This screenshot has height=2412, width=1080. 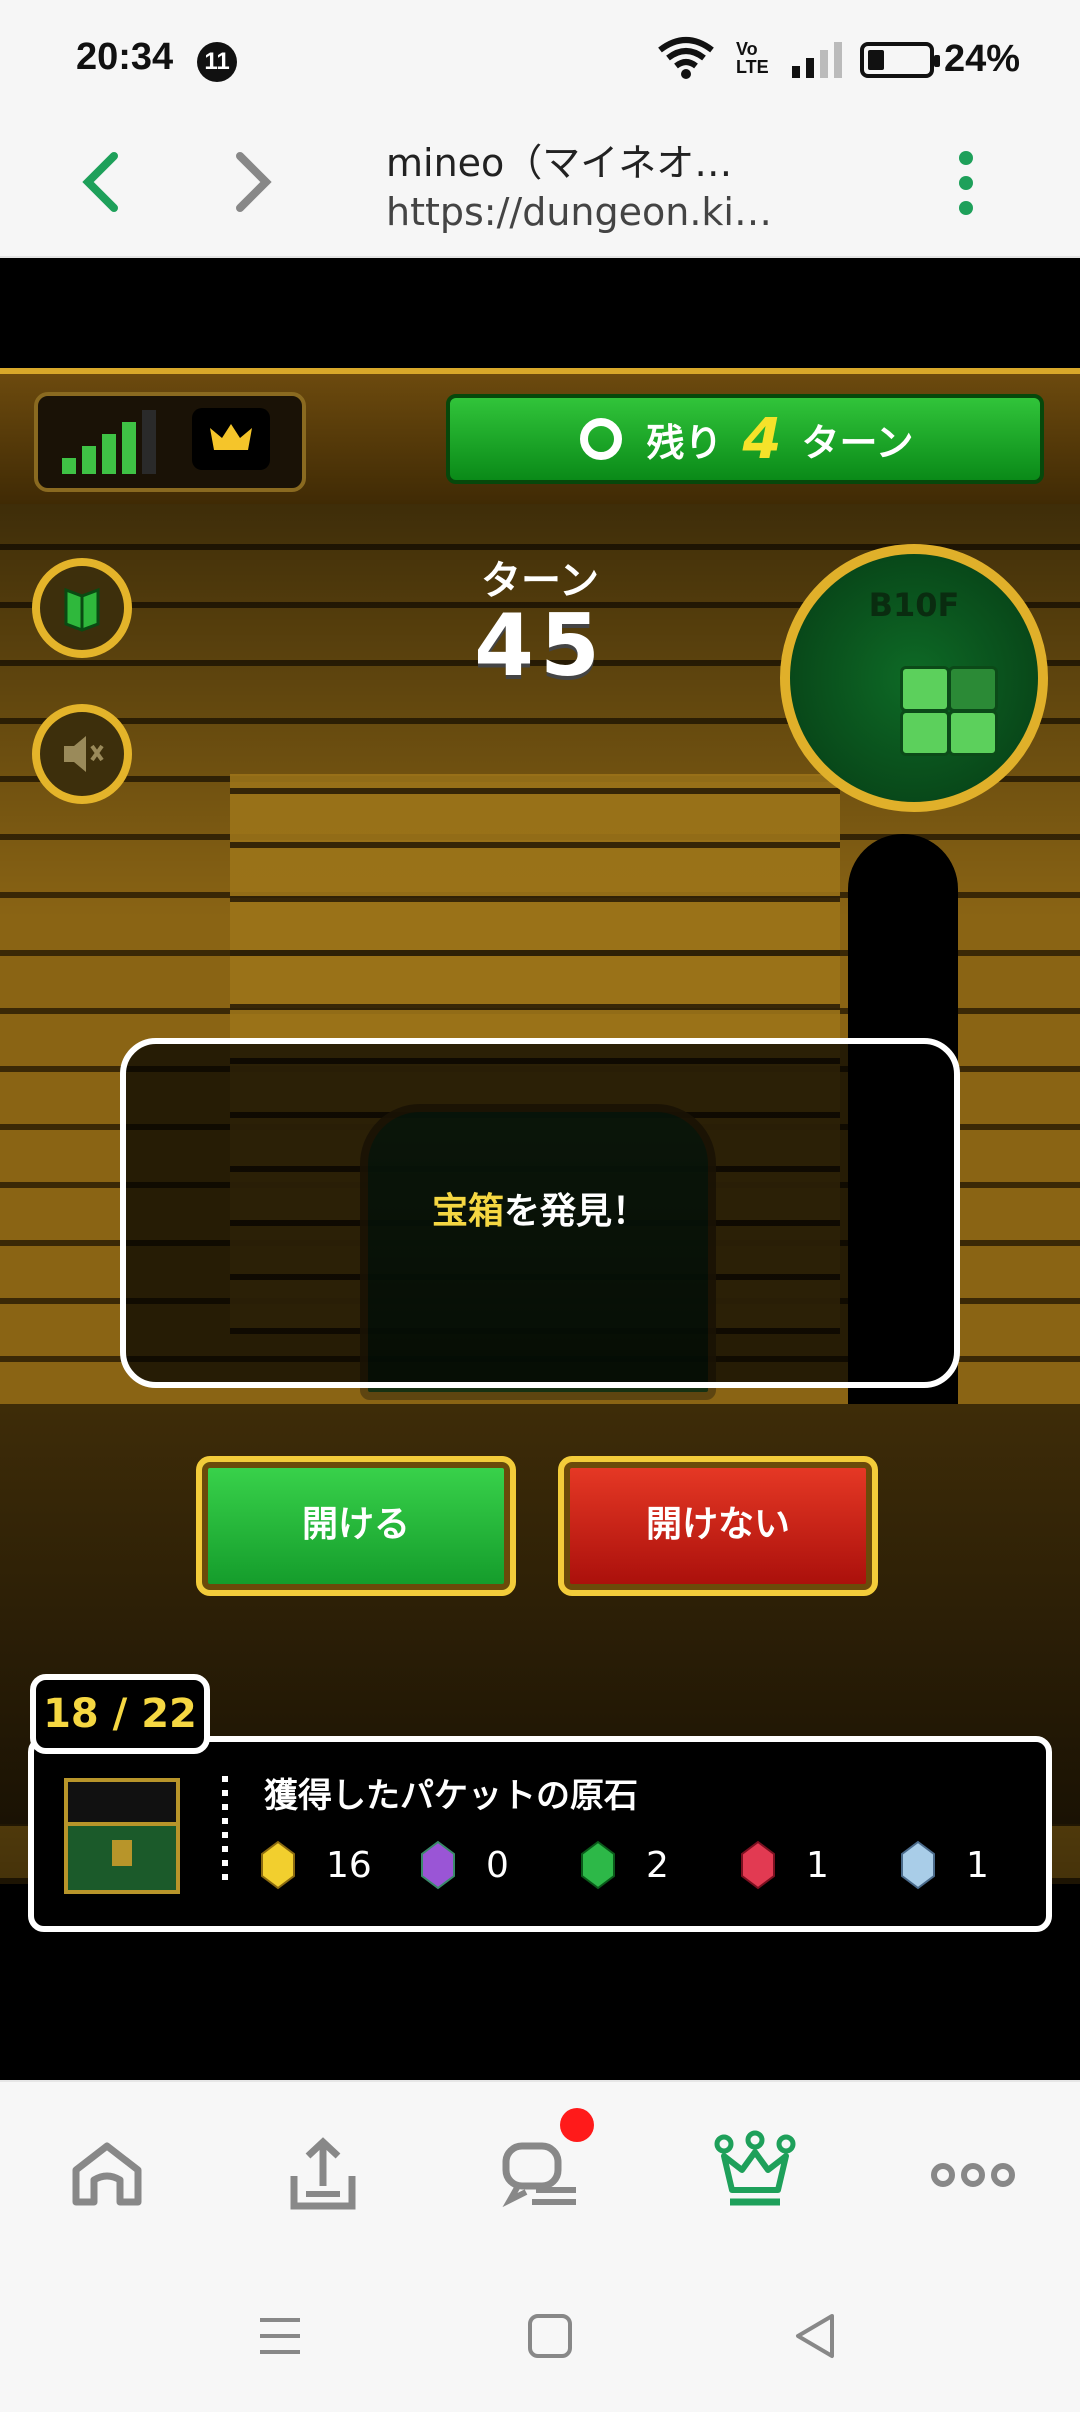 I want to click on gem-green: 2, so click(x=624, y=1865).